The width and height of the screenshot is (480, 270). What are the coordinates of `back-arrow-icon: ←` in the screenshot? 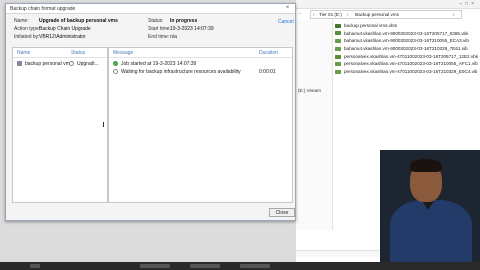 It's located at (300, 13).